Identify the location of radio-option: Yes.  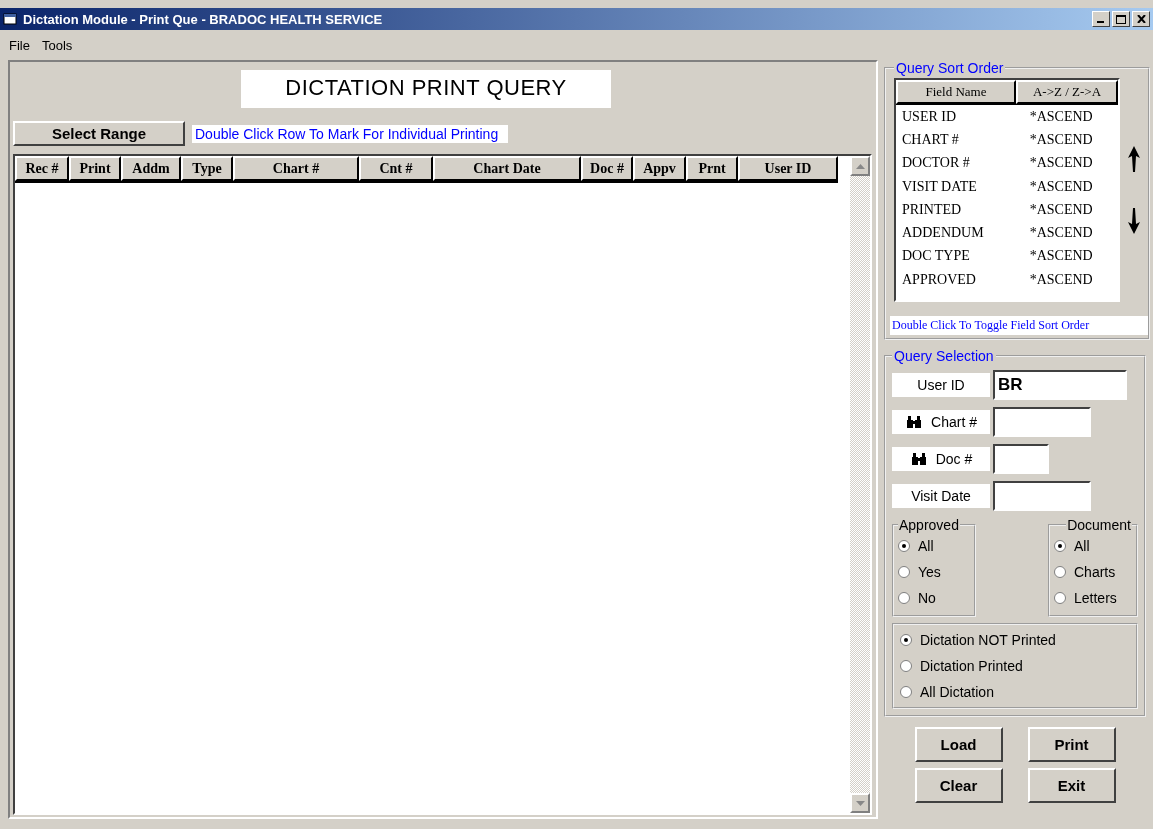
(934, 572).